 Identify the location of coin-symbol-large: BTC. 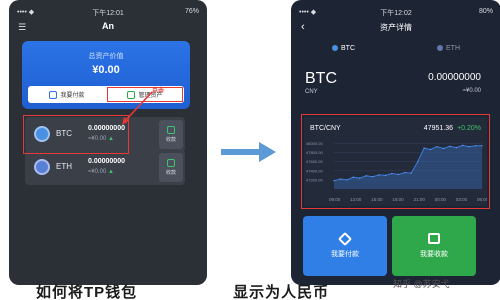
(321, 78).